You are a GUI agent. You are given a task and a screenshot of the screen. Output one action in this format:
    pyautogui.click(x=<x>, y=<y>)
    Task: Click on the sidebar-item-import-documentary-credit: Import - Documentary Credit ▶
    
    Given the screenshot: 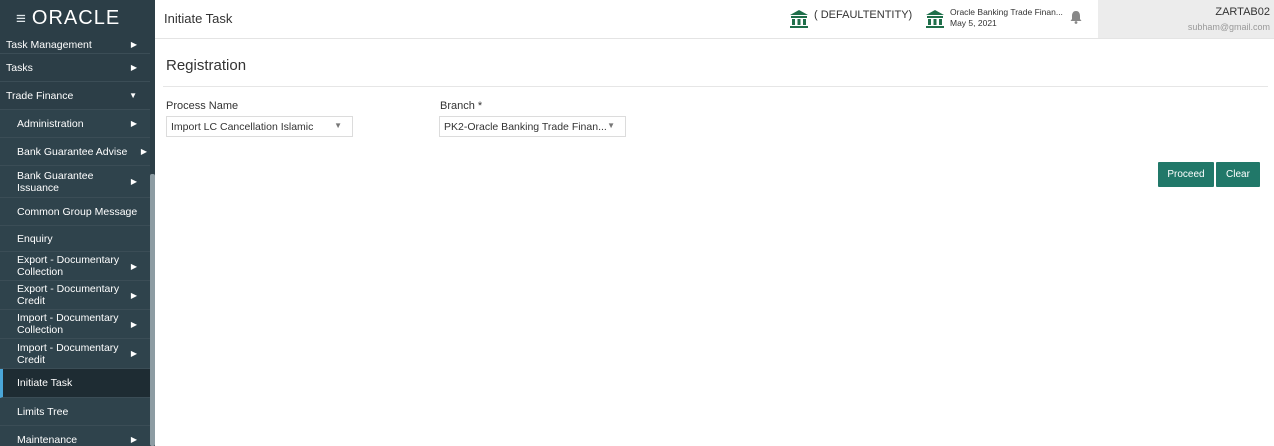 What is the action you would take?
    pyautogui.click(x=76, y=354)
    